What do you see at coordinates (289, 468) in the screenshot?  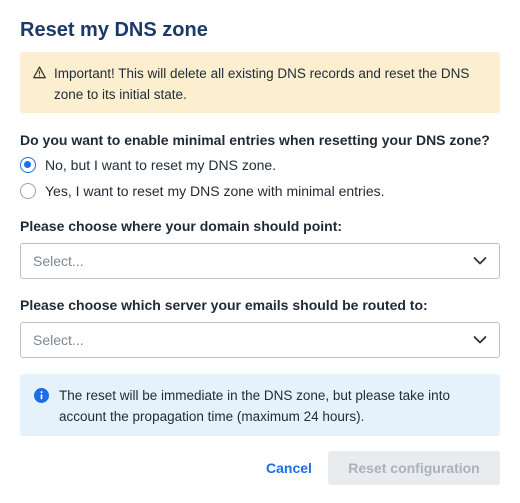 I see `cancel-button: Cancel` at bounding box center [289, 468].